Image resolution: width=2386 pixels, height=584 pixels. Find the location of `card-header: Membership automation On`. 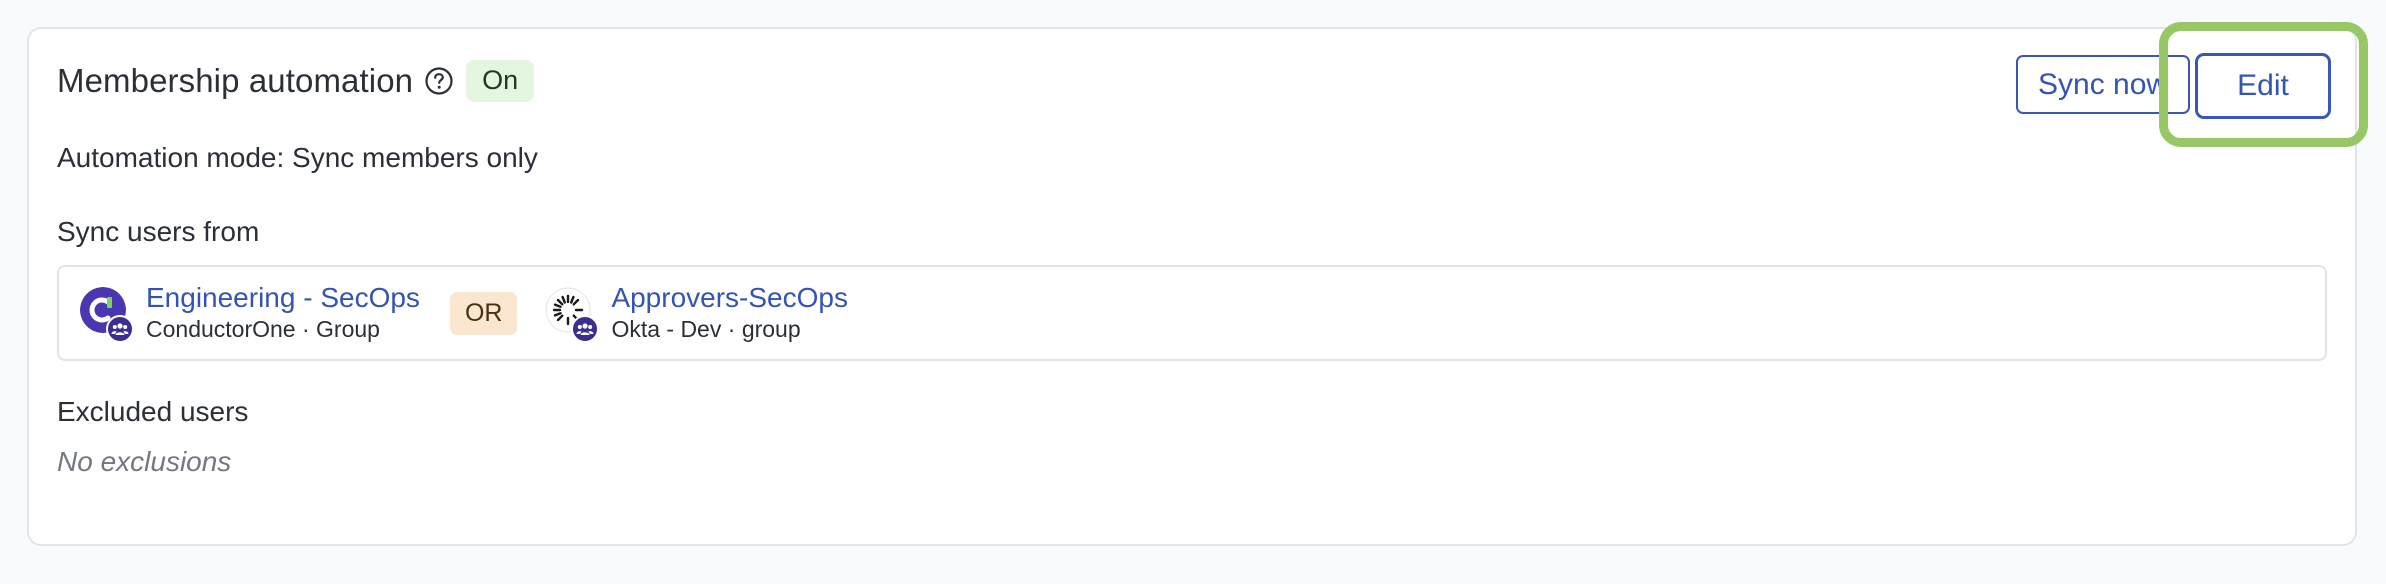

card-header: Membership automation On is located at coordinates (296, 81).